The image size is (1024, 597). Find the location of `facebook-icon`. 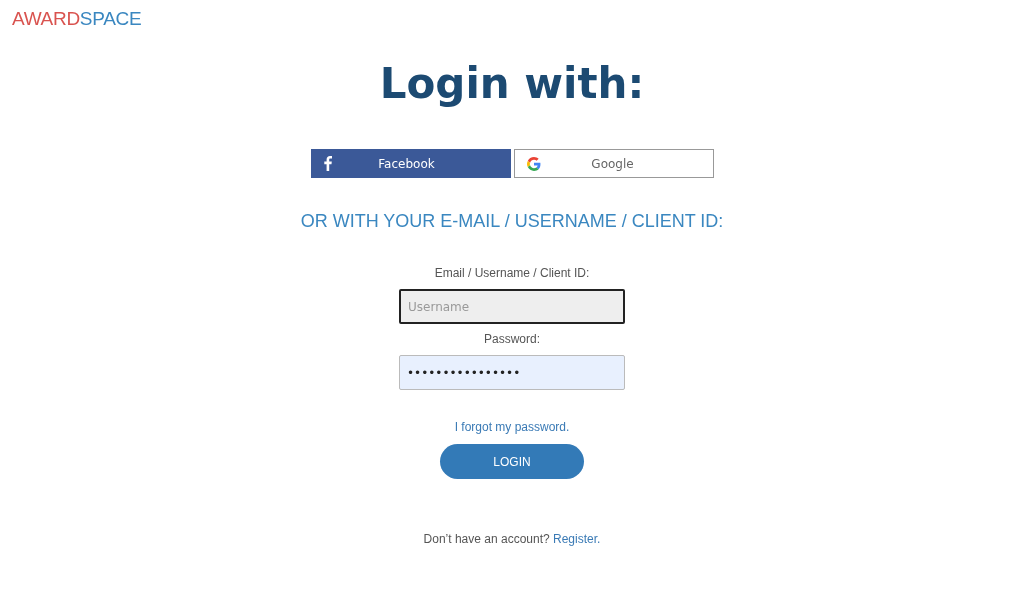

facebook-icon is located at coordinates (327, 163).